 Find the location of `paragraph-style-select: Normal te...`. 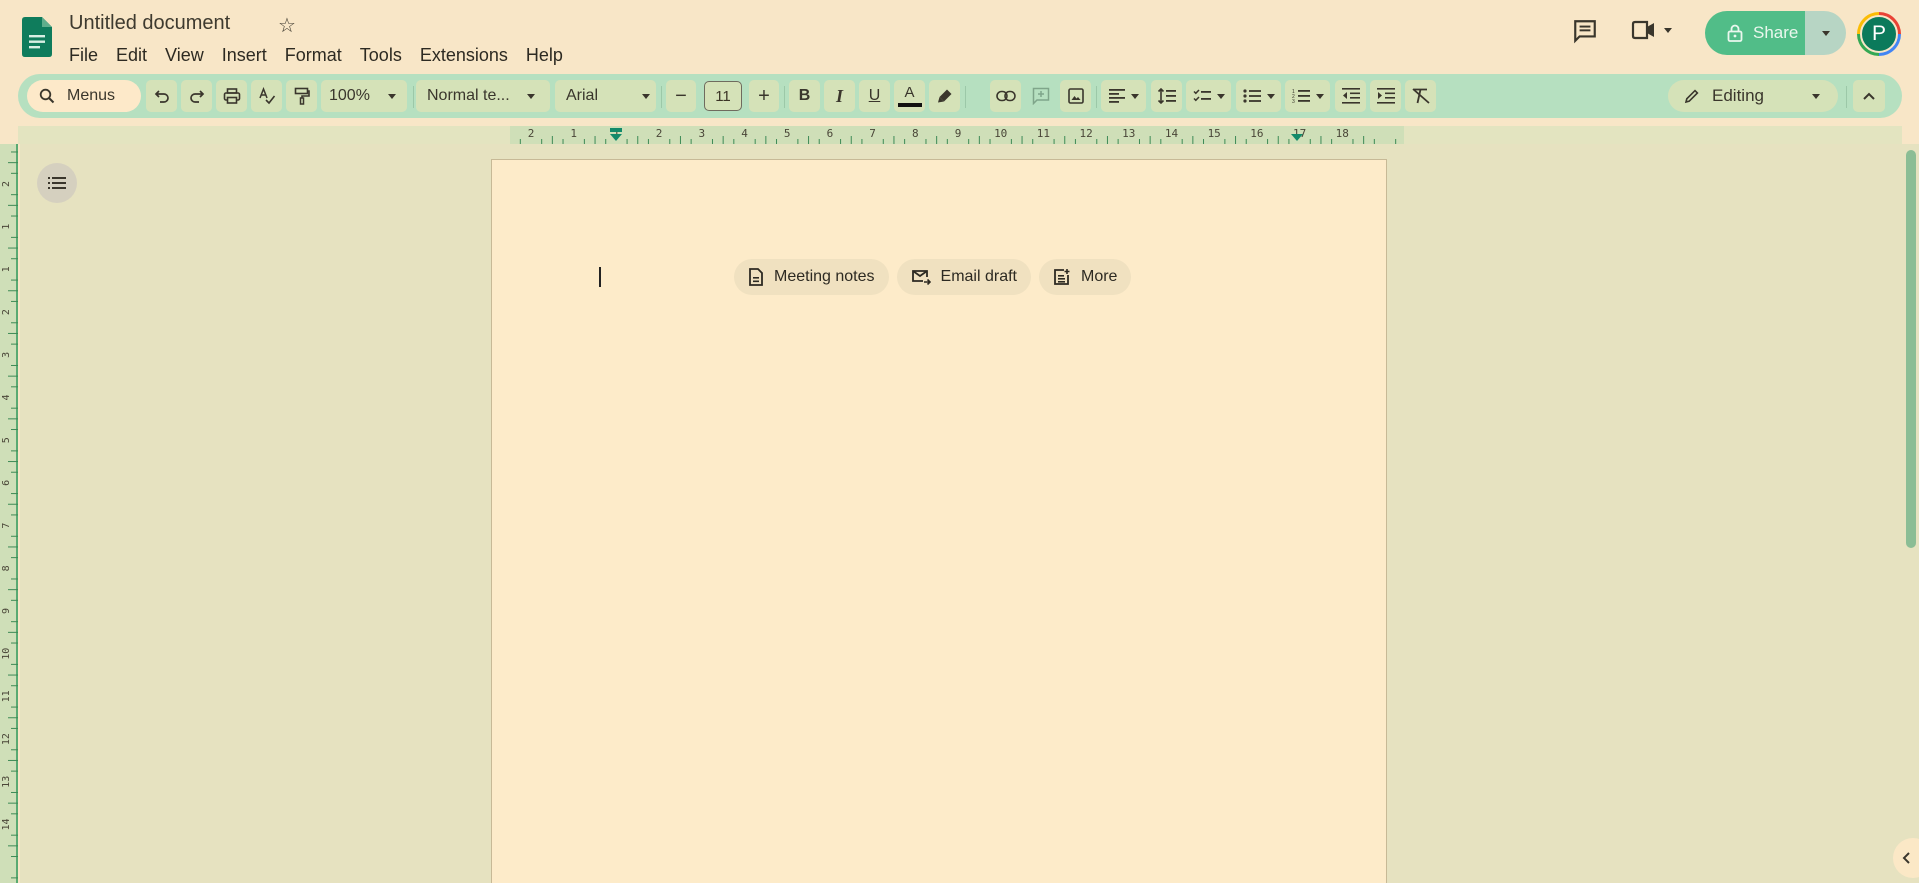

paragraph-style-select: Normal te... is located at coordinates (483, 96).